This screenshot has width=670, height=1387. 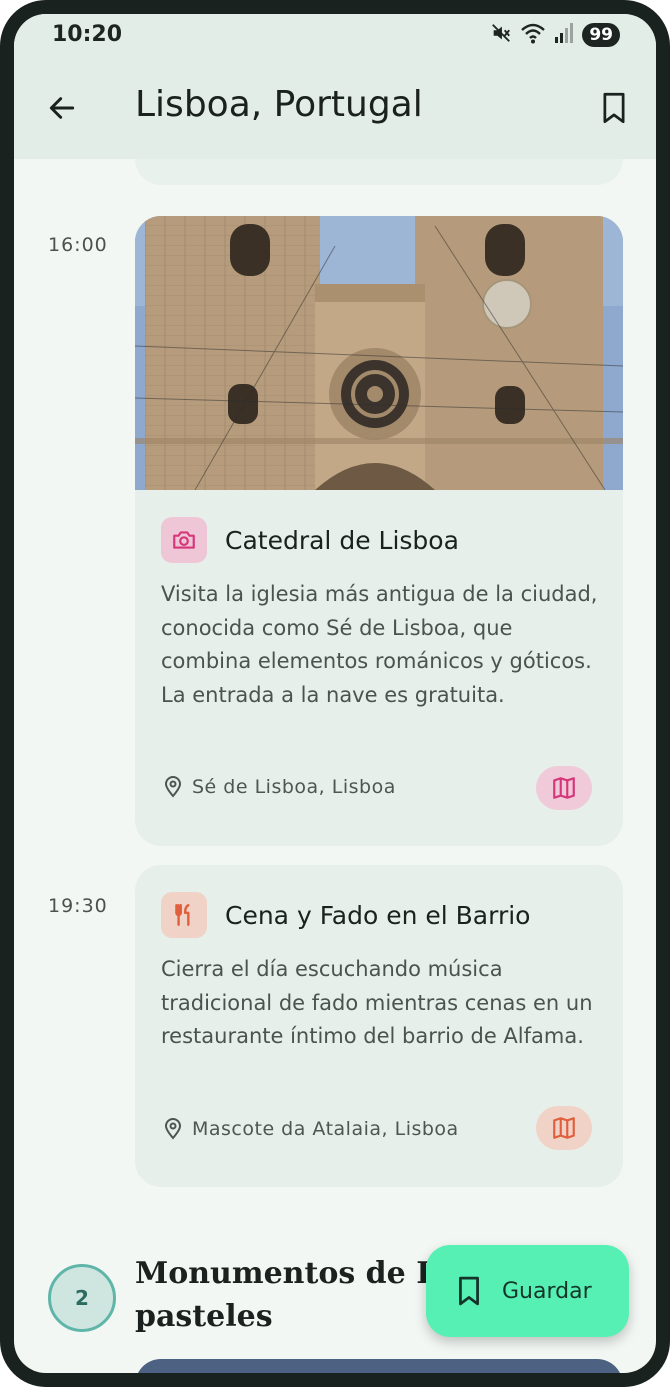 I want to click on card-header: Cena y Fado en el Barrio, so click(x=345, y=915).